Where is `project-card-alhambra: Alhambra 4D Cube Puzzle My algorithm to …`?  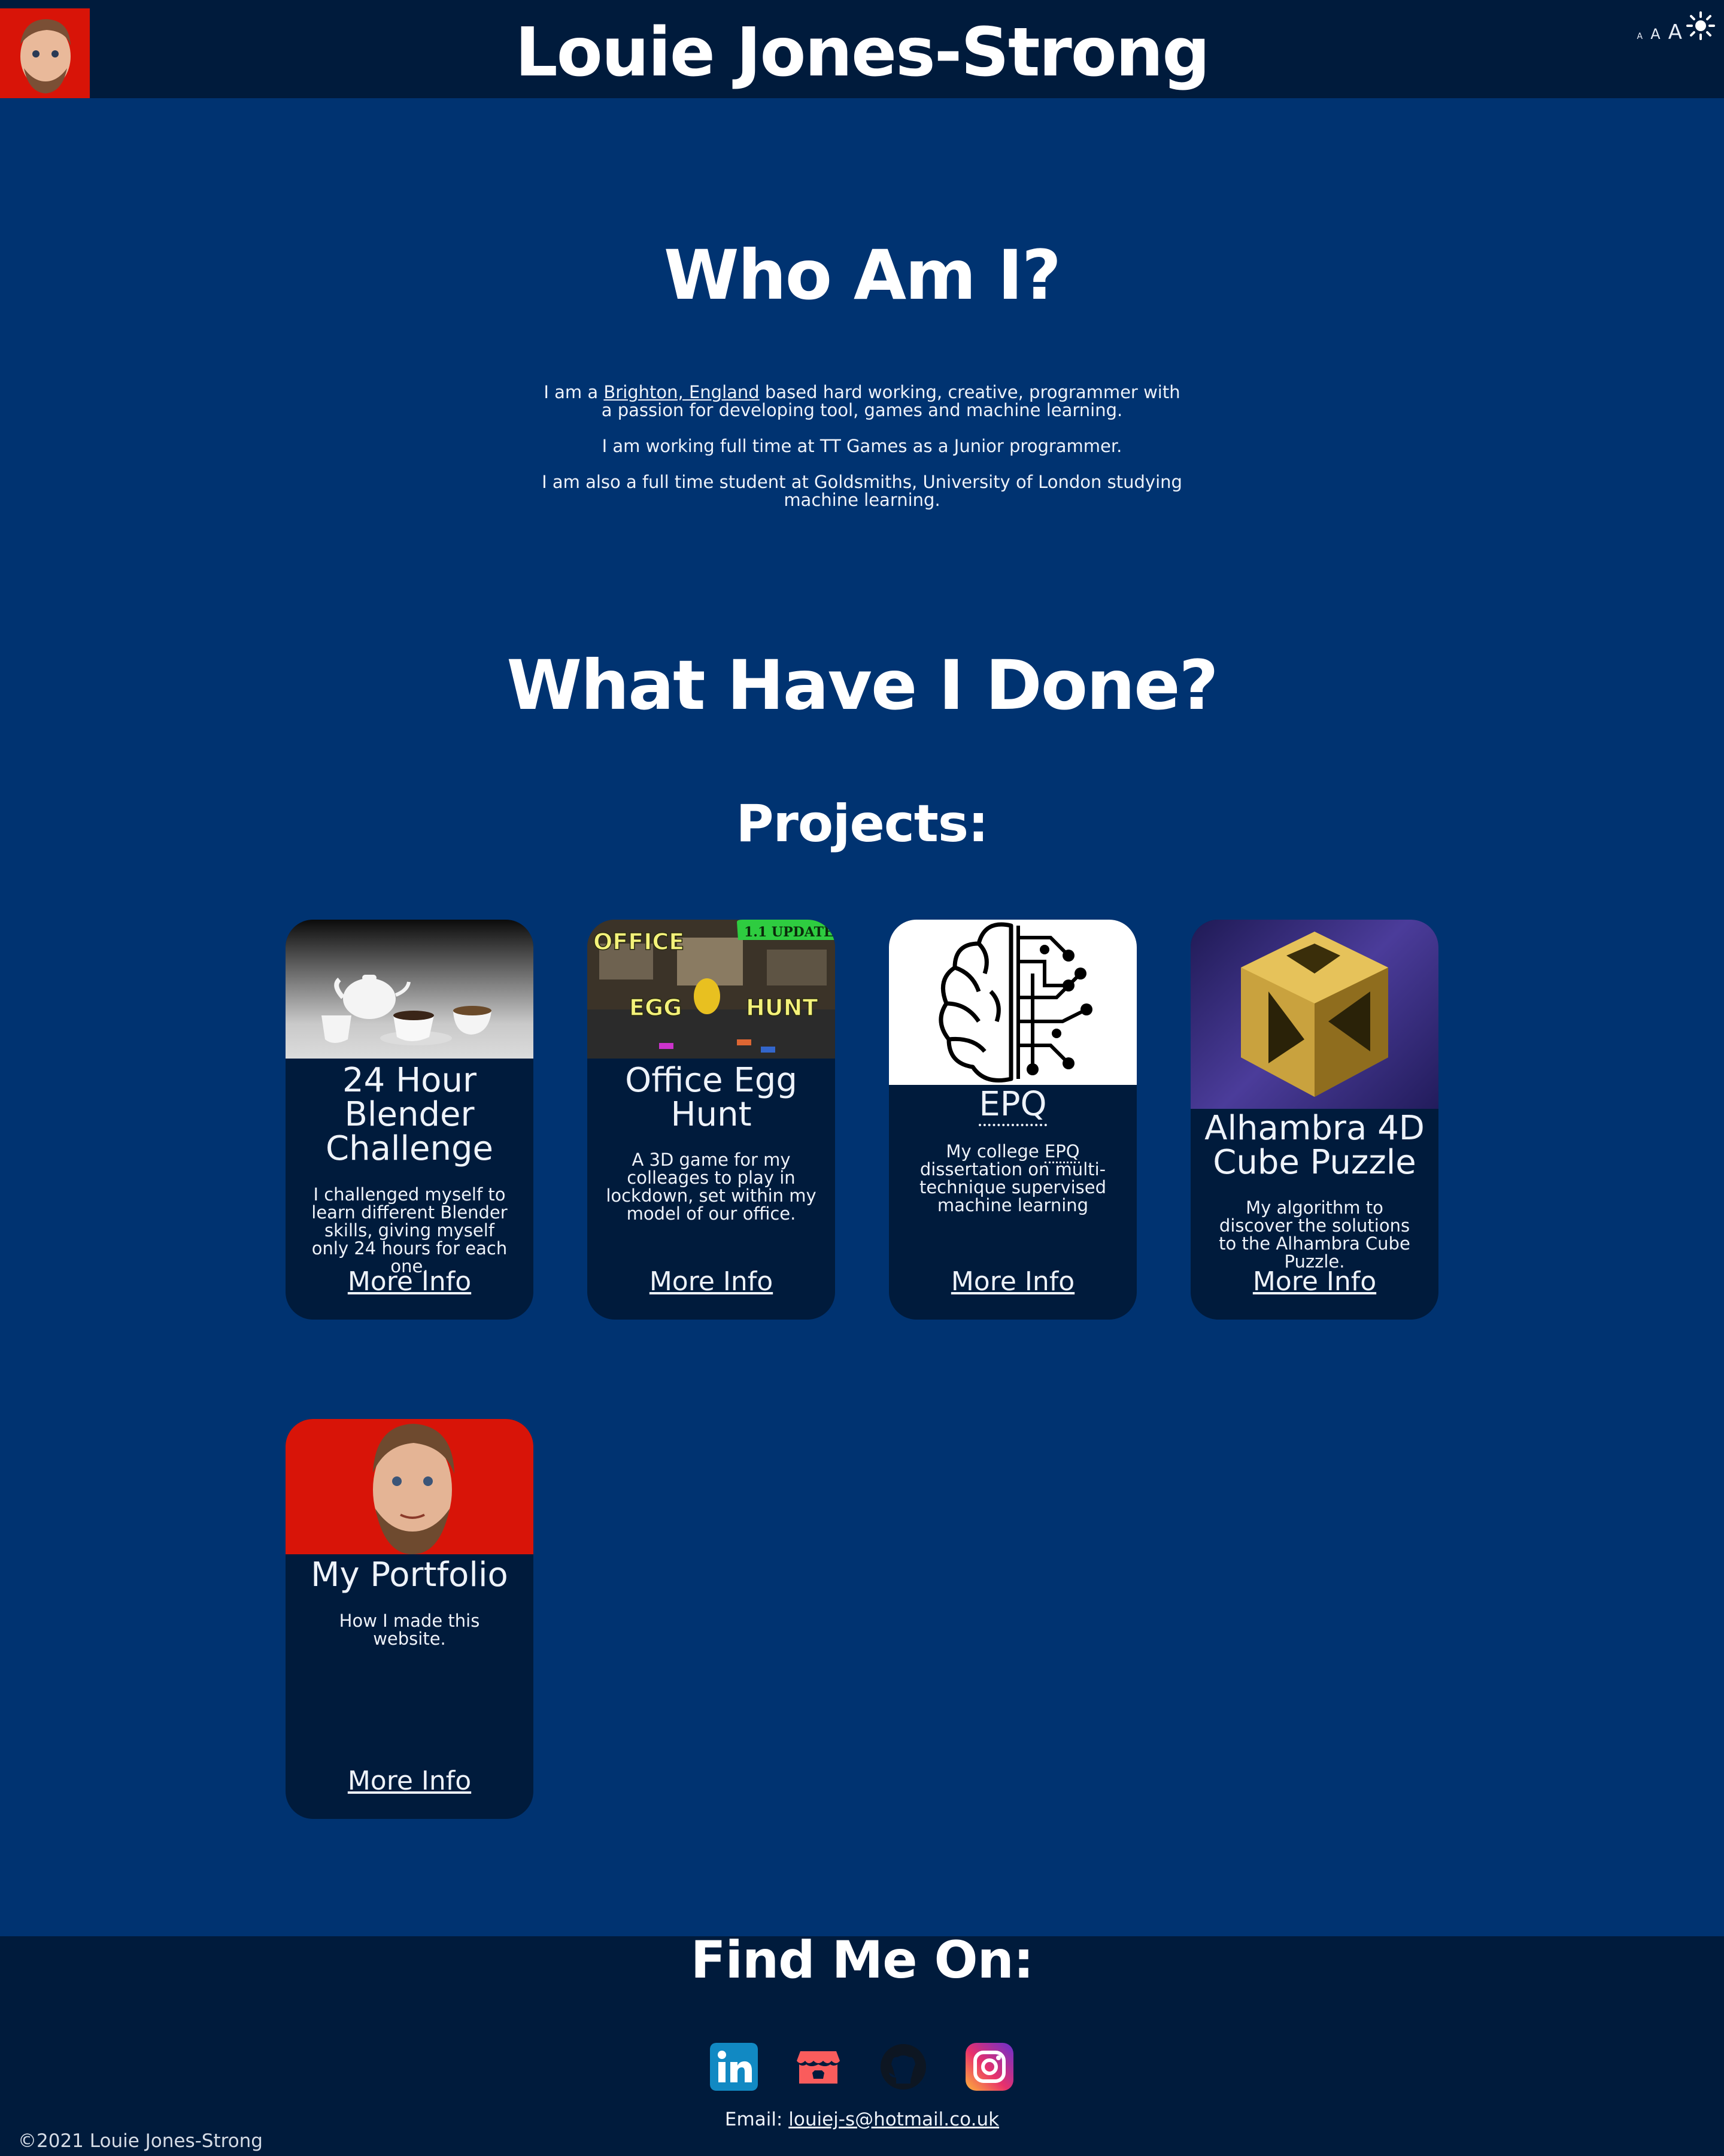 project-card-alhambra: Alhambra 4D Cube Puzzle My algorithm to … is located at coordinates (1314, 1120).